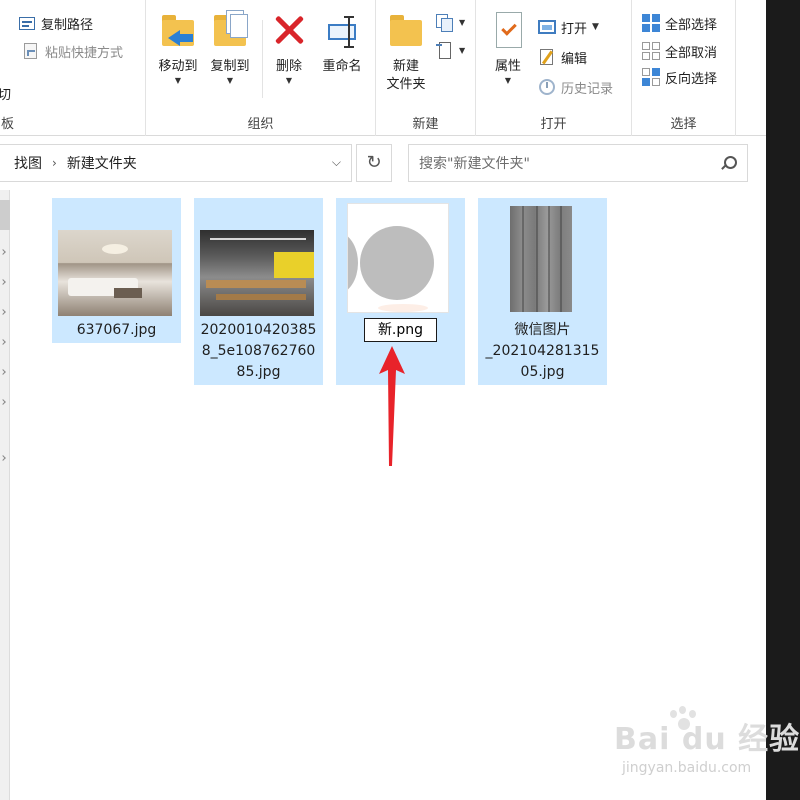 Image resolution: width=800 pixels, height=800 pixels. What do you see at coordinates (5, 495) in the screenshot?
I see `navigation-pane` at bounding box center [5, 495].